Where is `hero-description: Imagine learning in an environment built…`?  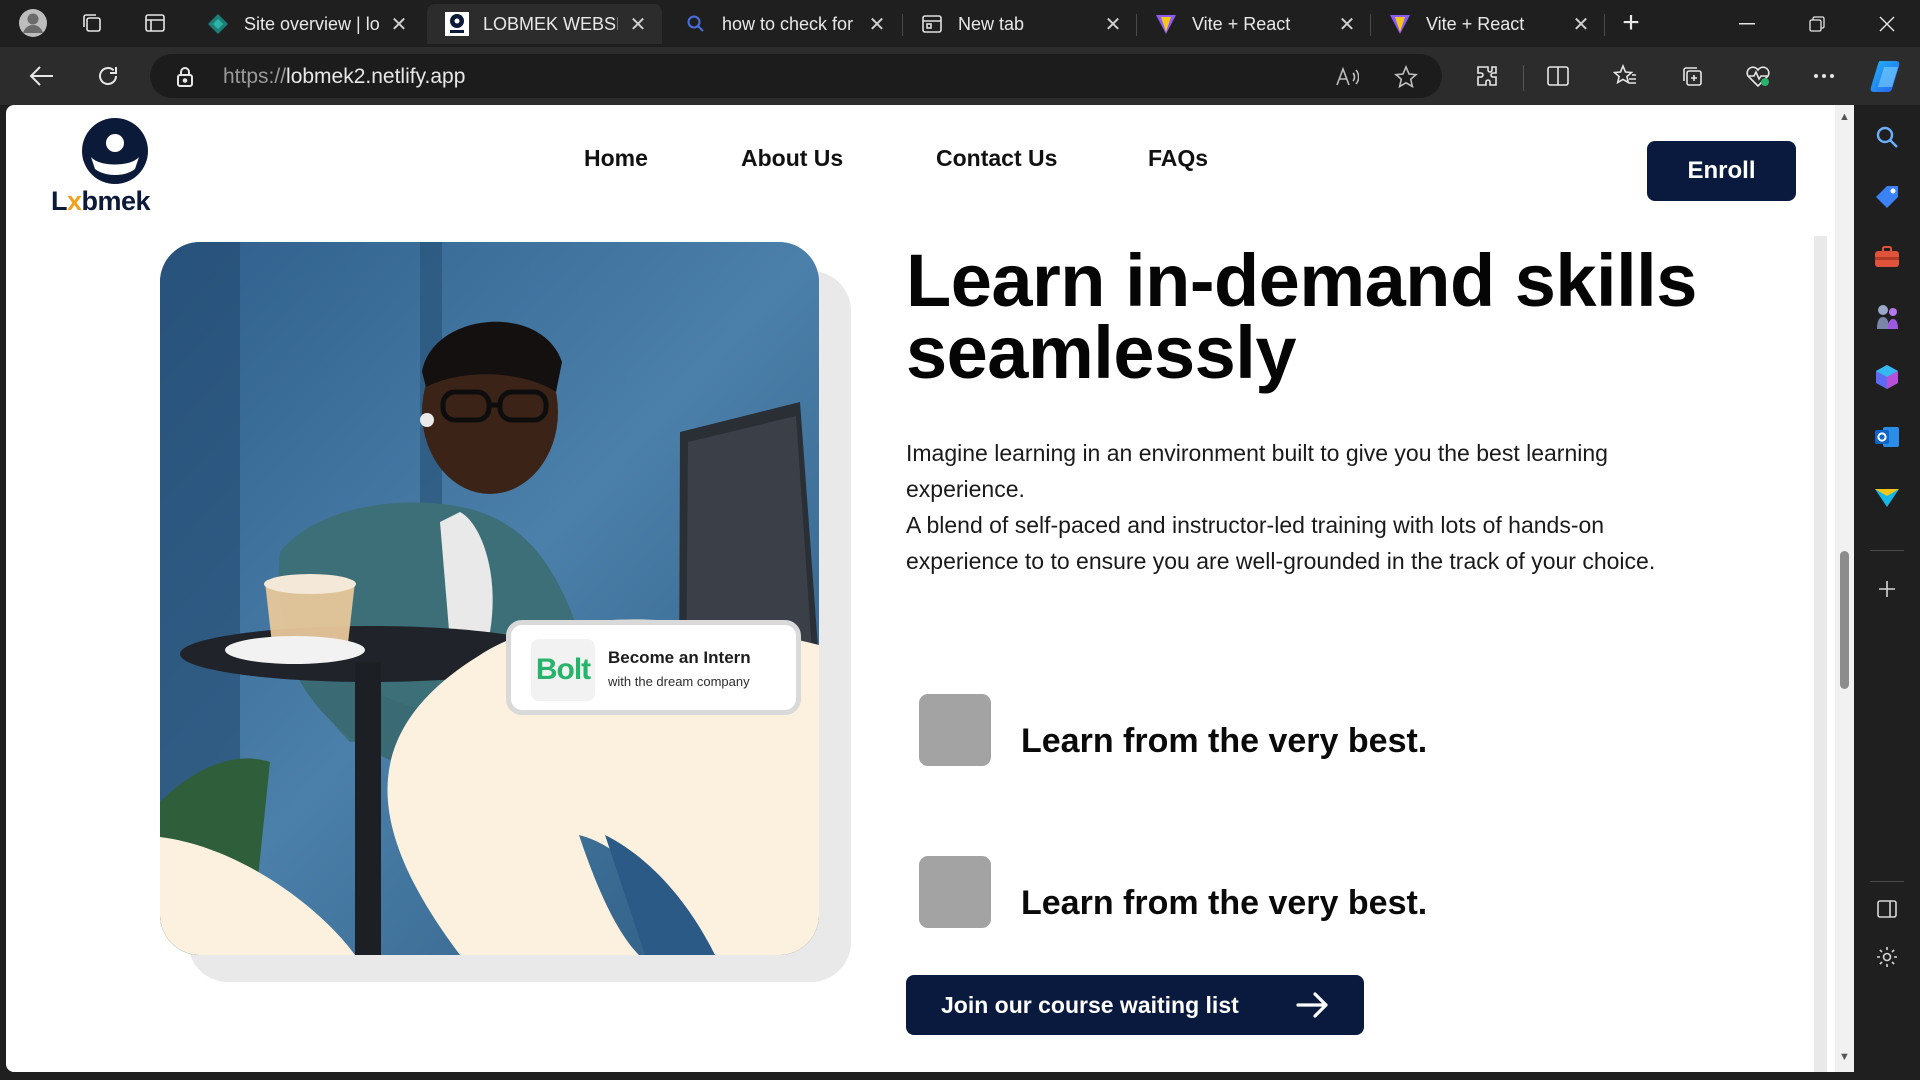
hero-description: Imagine learning in an environment built… is located at coordinates (1296, 507).